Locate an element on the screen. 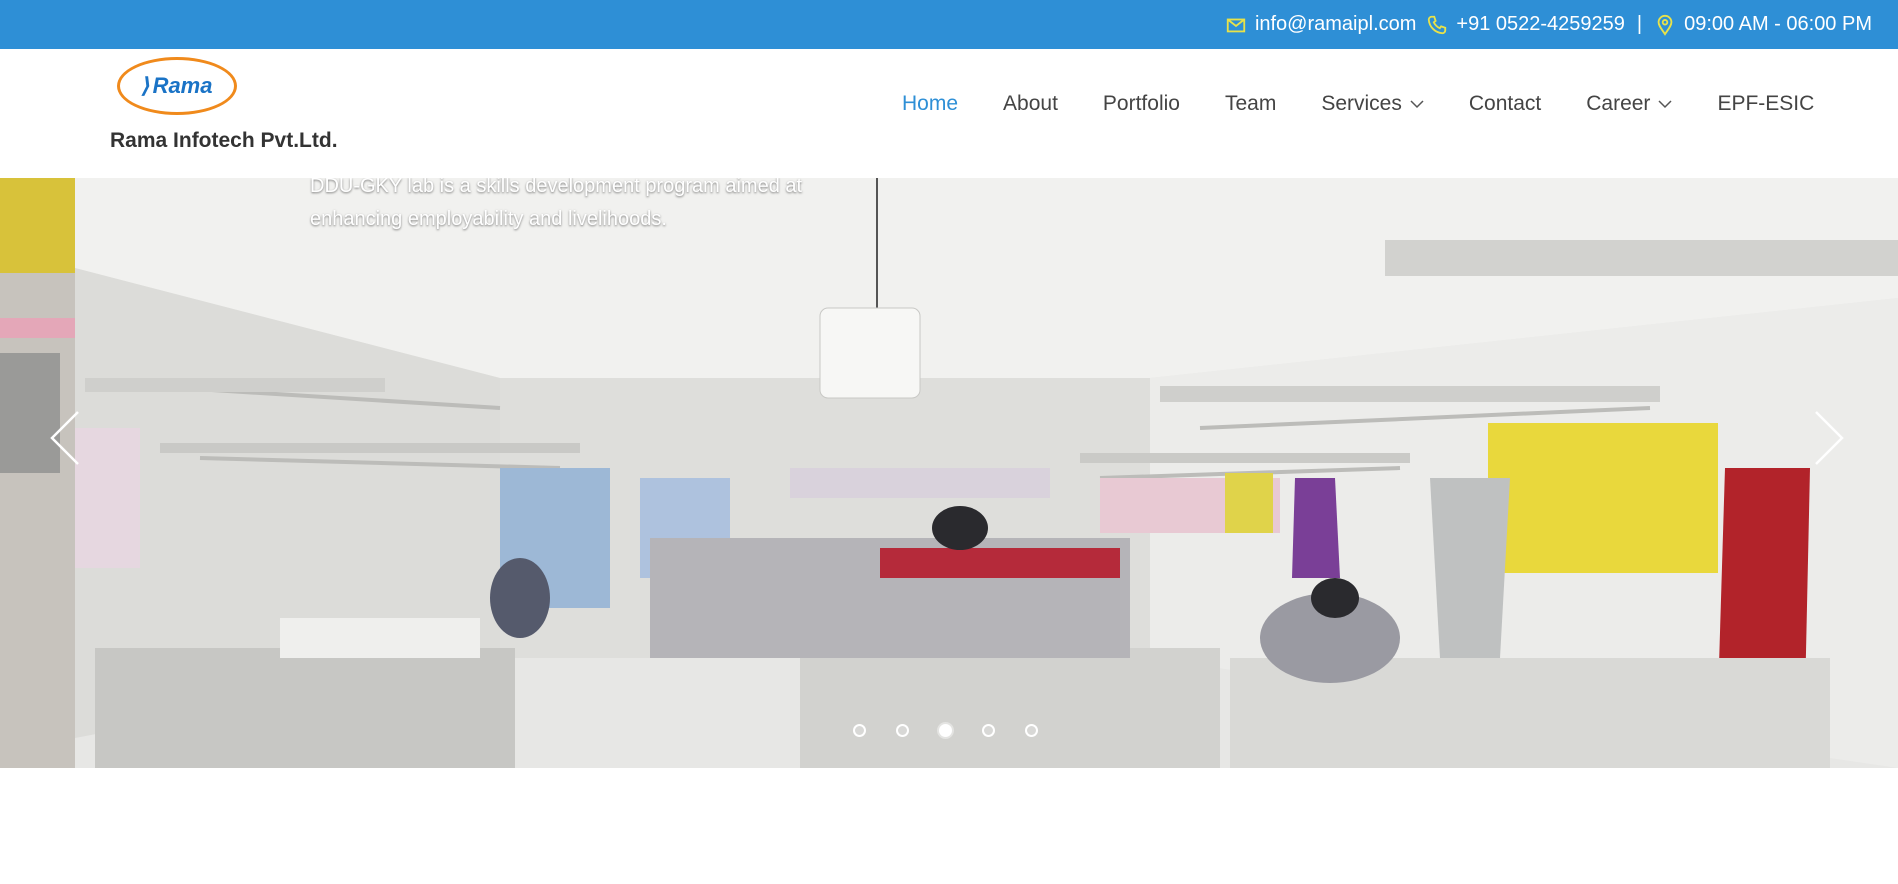 Image resolution: width=1898 pixels, height=884 pixels. nav-services-label: Services is located at coordinates (1361, 104).